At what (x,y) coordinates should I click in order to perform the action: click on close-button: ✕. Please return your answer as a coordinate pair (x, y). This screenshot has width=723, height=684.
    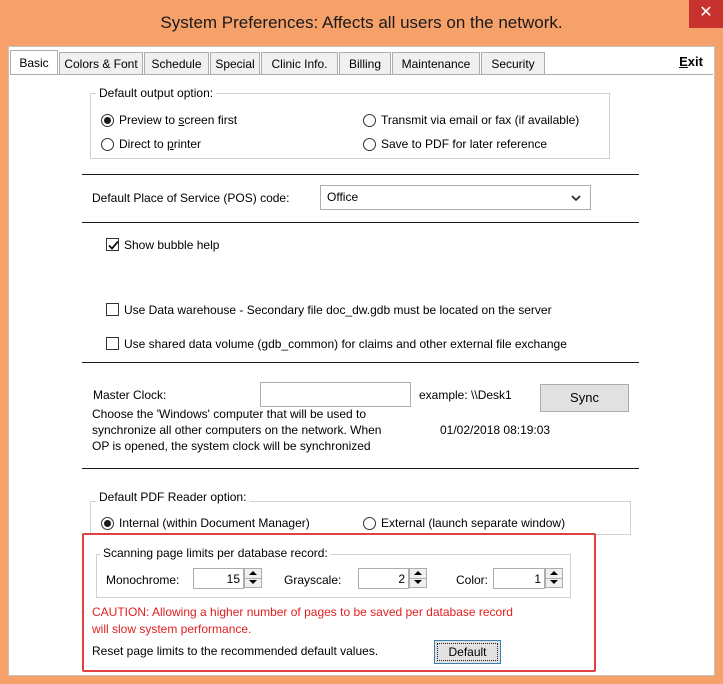
    Looking at the image, I should click on (706, 14).